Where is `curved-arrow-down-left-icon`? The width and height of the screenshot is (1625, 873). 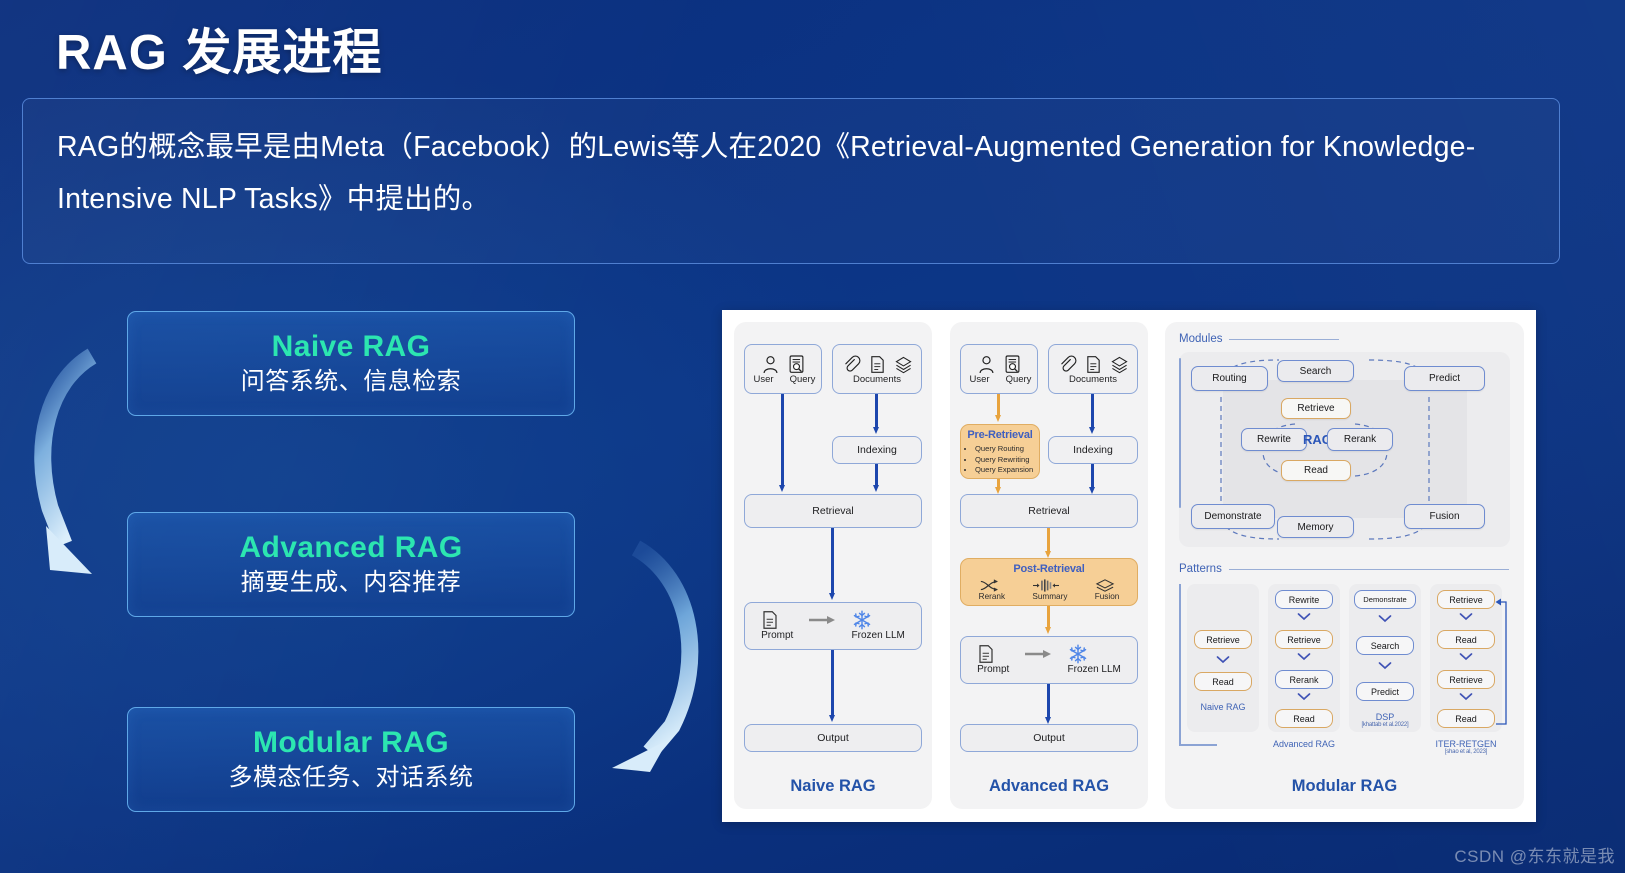 curved-arrow-down-left-icon is located at coordinates (655, 656).